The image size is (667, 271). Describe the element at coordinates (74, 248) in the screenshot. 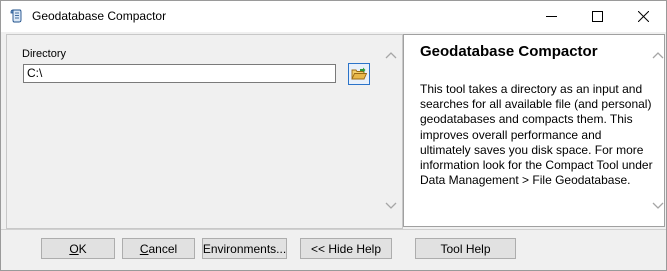

I see `ok-mnemonic: O` at that location.